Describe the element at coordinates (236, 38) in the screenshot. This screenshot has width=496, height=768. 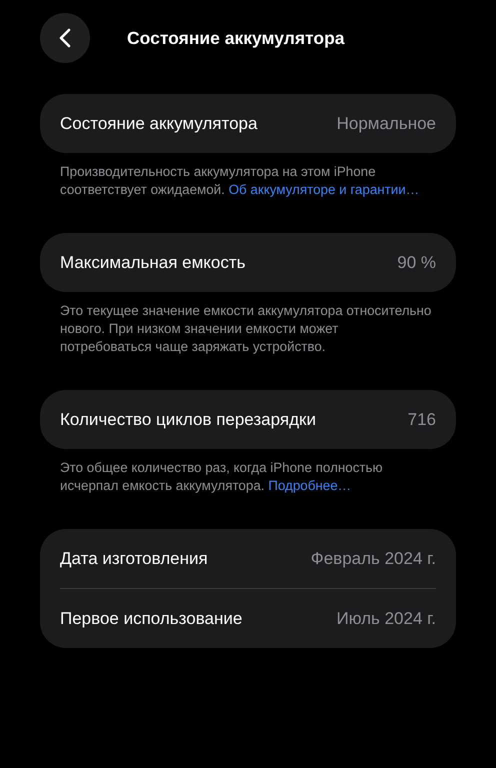
I see `page-title: Состояние аккумулятора` at that location.